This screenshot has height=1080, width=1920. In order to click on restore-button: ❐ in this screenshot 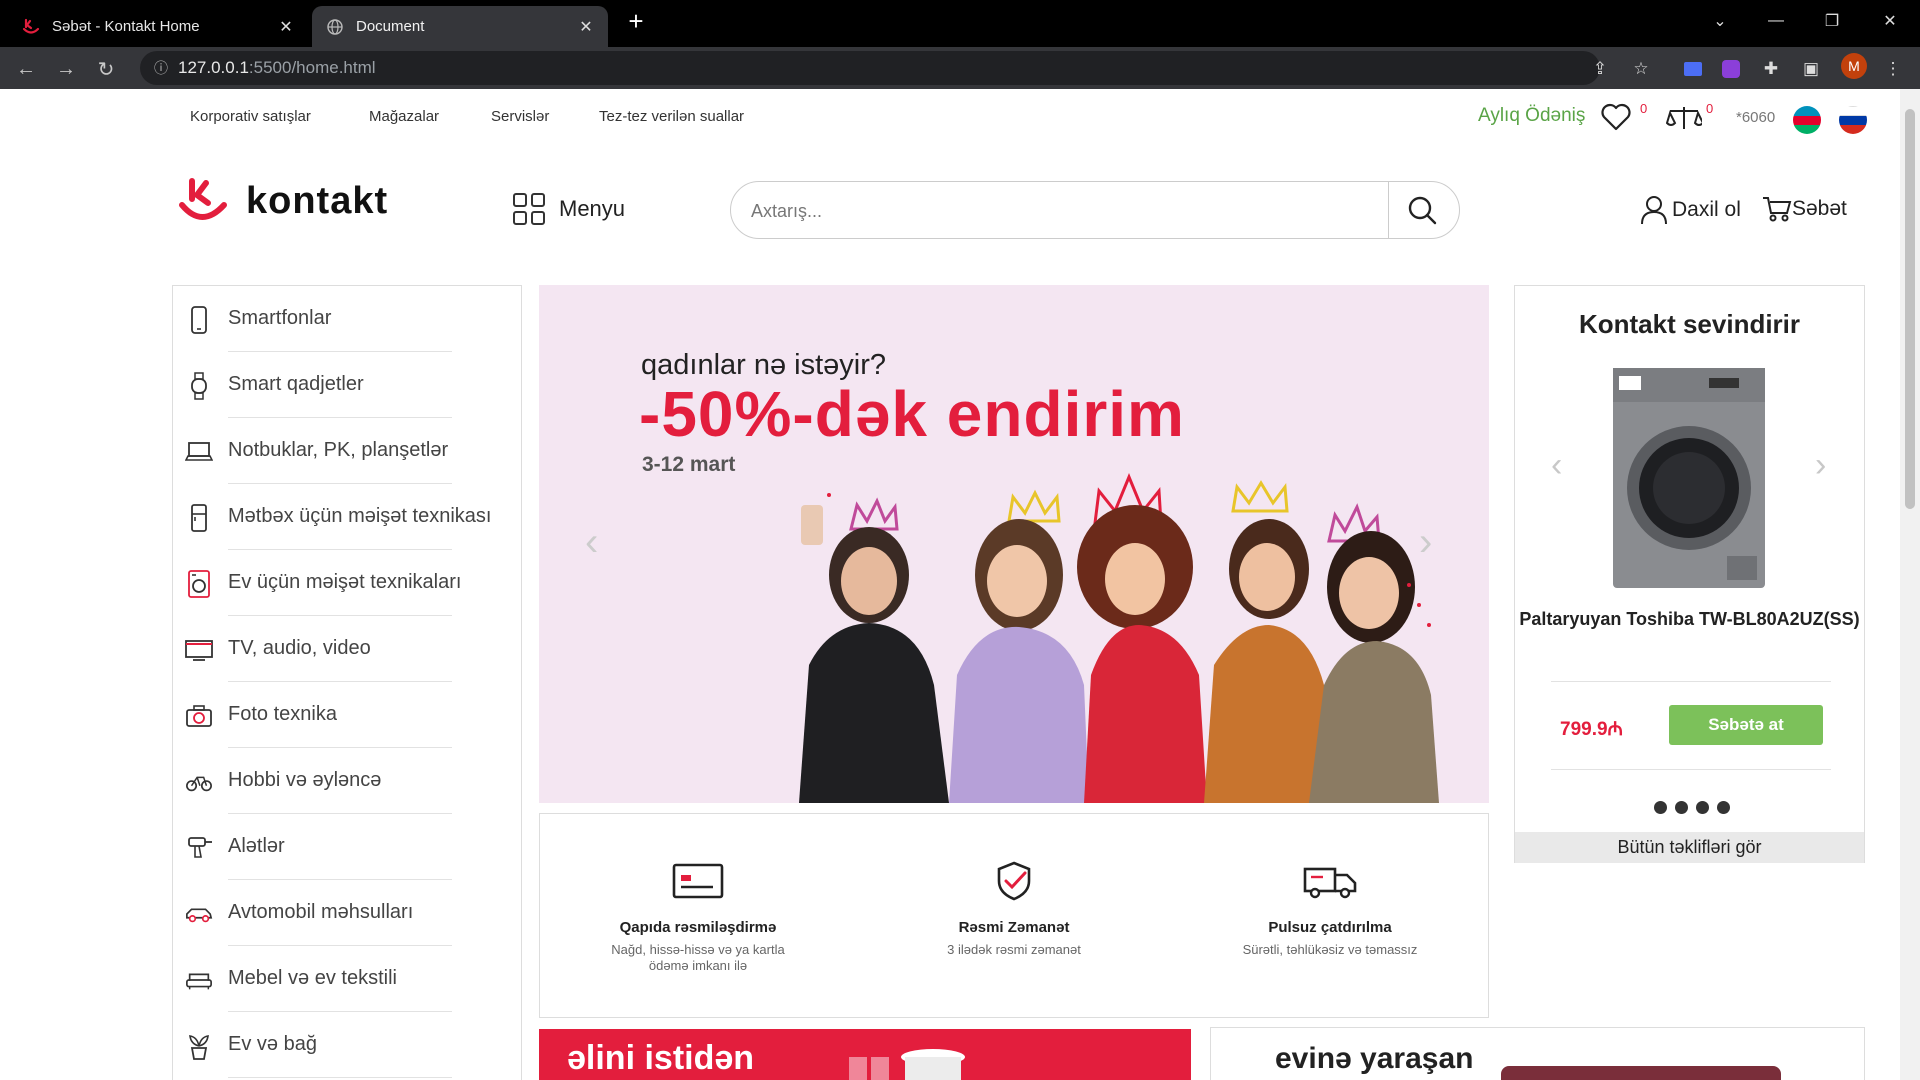, I will do `click(1832, 21)`.